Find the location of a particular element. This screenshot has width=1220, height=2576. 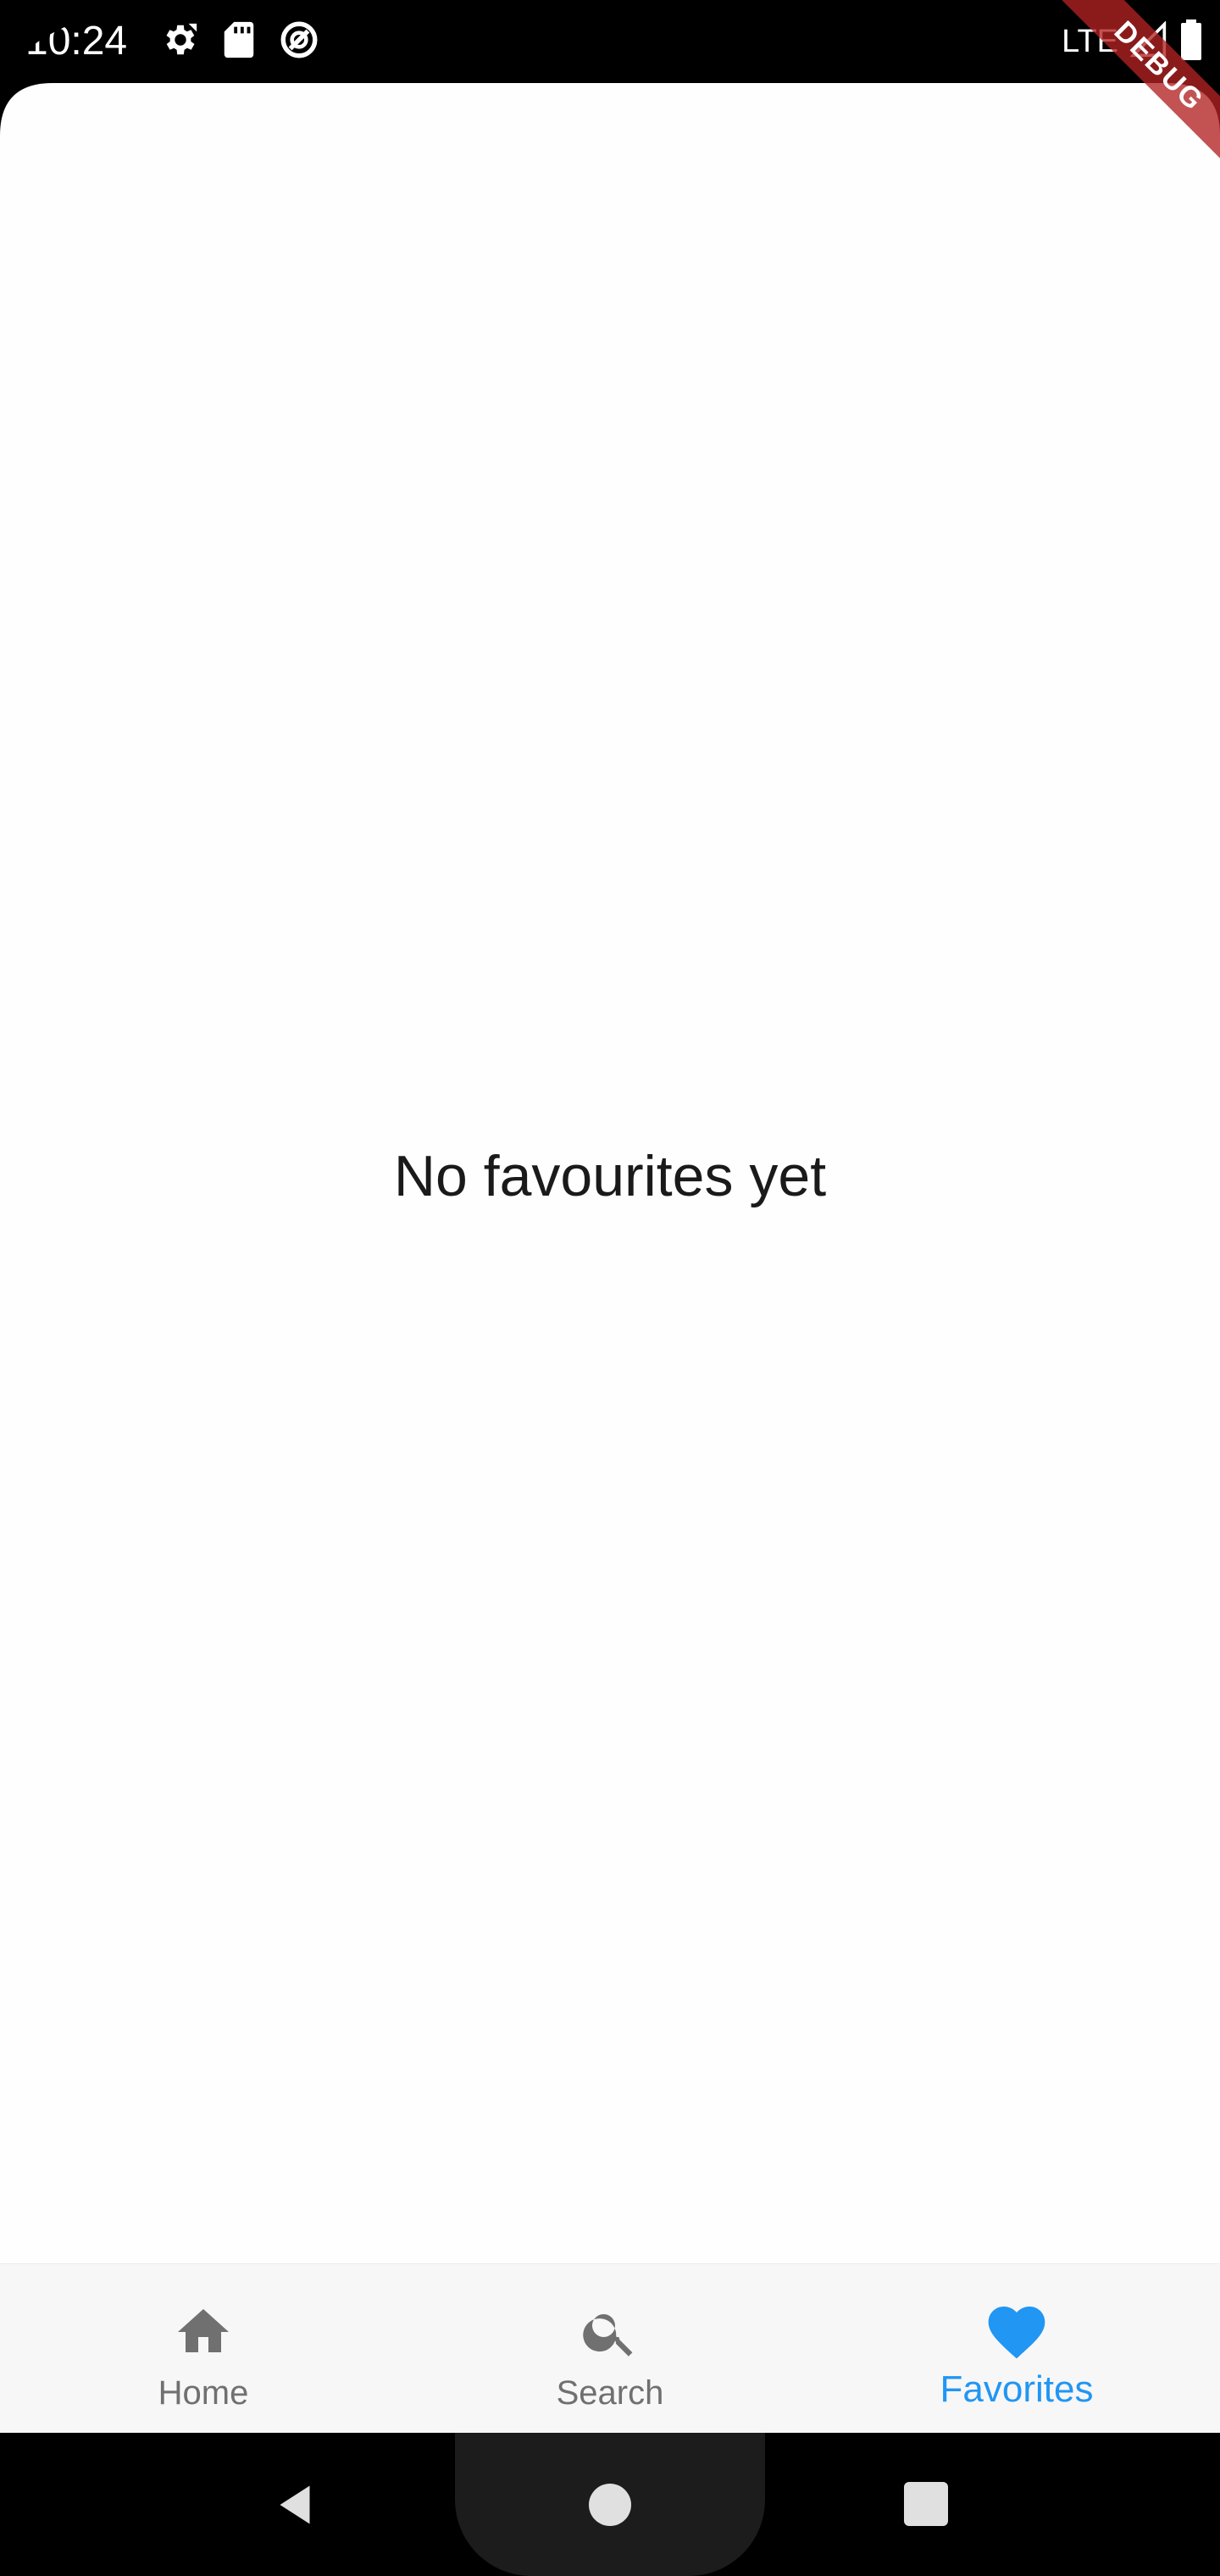

nav-label-home: Home is located at coordinates (203, 2393).